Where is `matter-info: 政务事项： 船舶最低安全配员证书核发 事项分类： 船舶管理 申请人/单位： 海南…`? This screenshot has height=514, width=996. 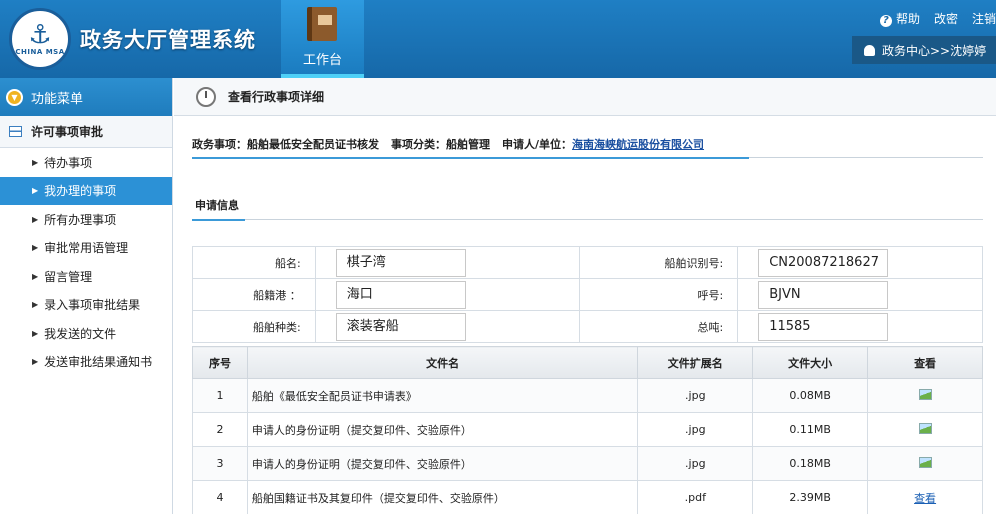
matter-info: 政务事项： 船舶最低安全配员证书核发 事项分类： 船舶管理 申请人/单位： 海南… is located at coordinates (587, 144).